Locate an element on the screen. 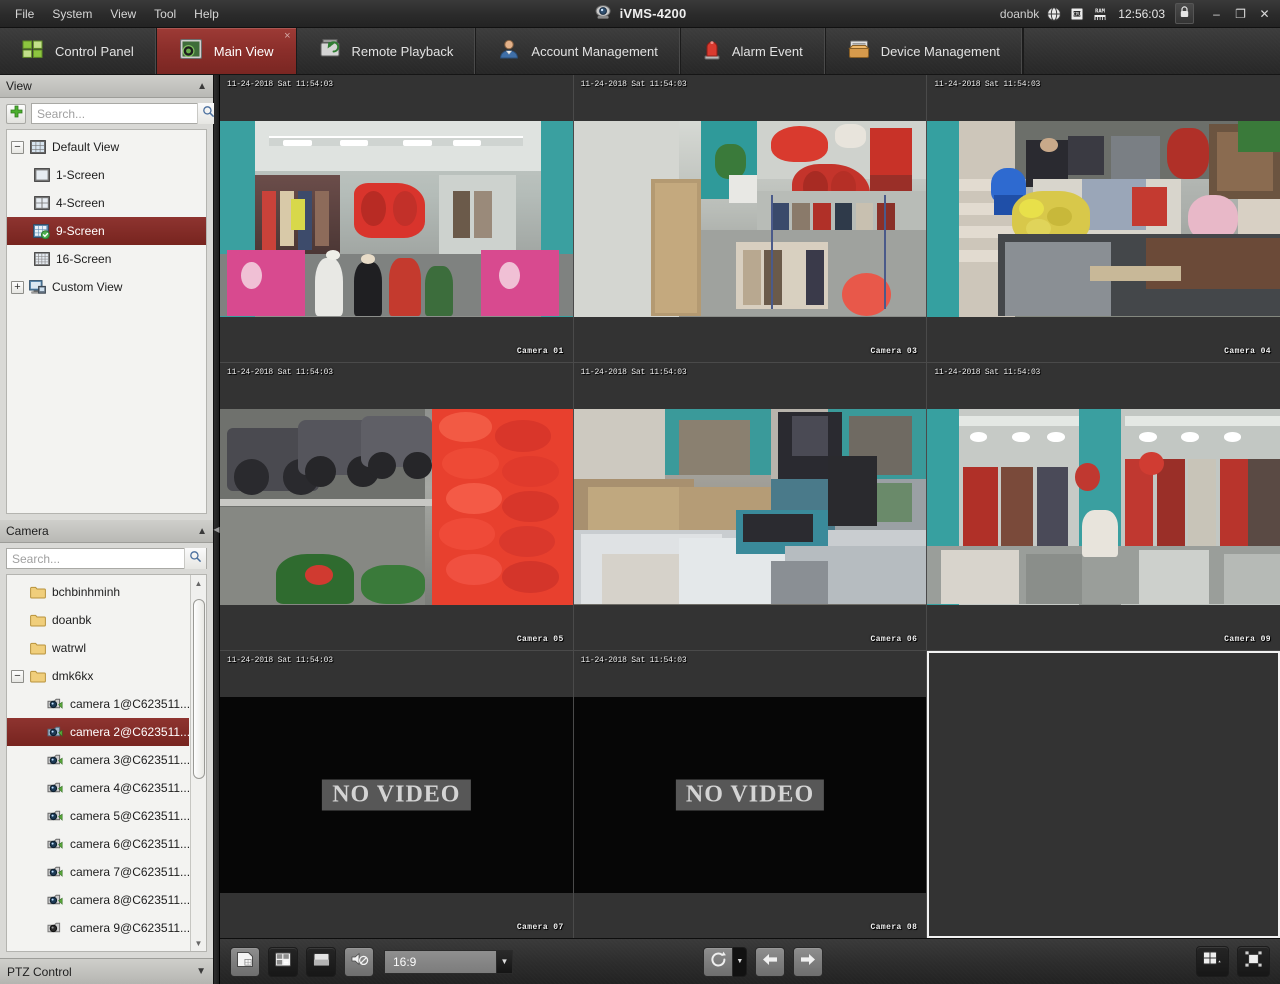 The width and height of the screenshot is (1280, 984). view-panel-title: View is located at coordinates (19, 86).